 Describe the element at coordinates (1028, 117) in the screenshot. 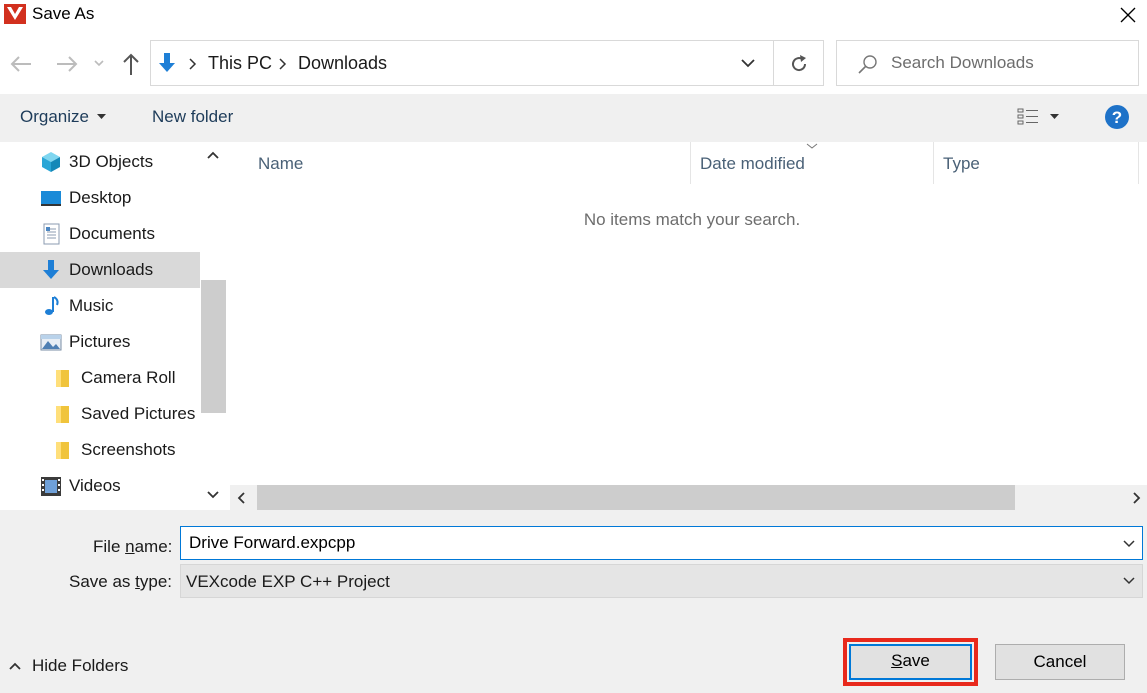

I see `details-view-icon` at that location.